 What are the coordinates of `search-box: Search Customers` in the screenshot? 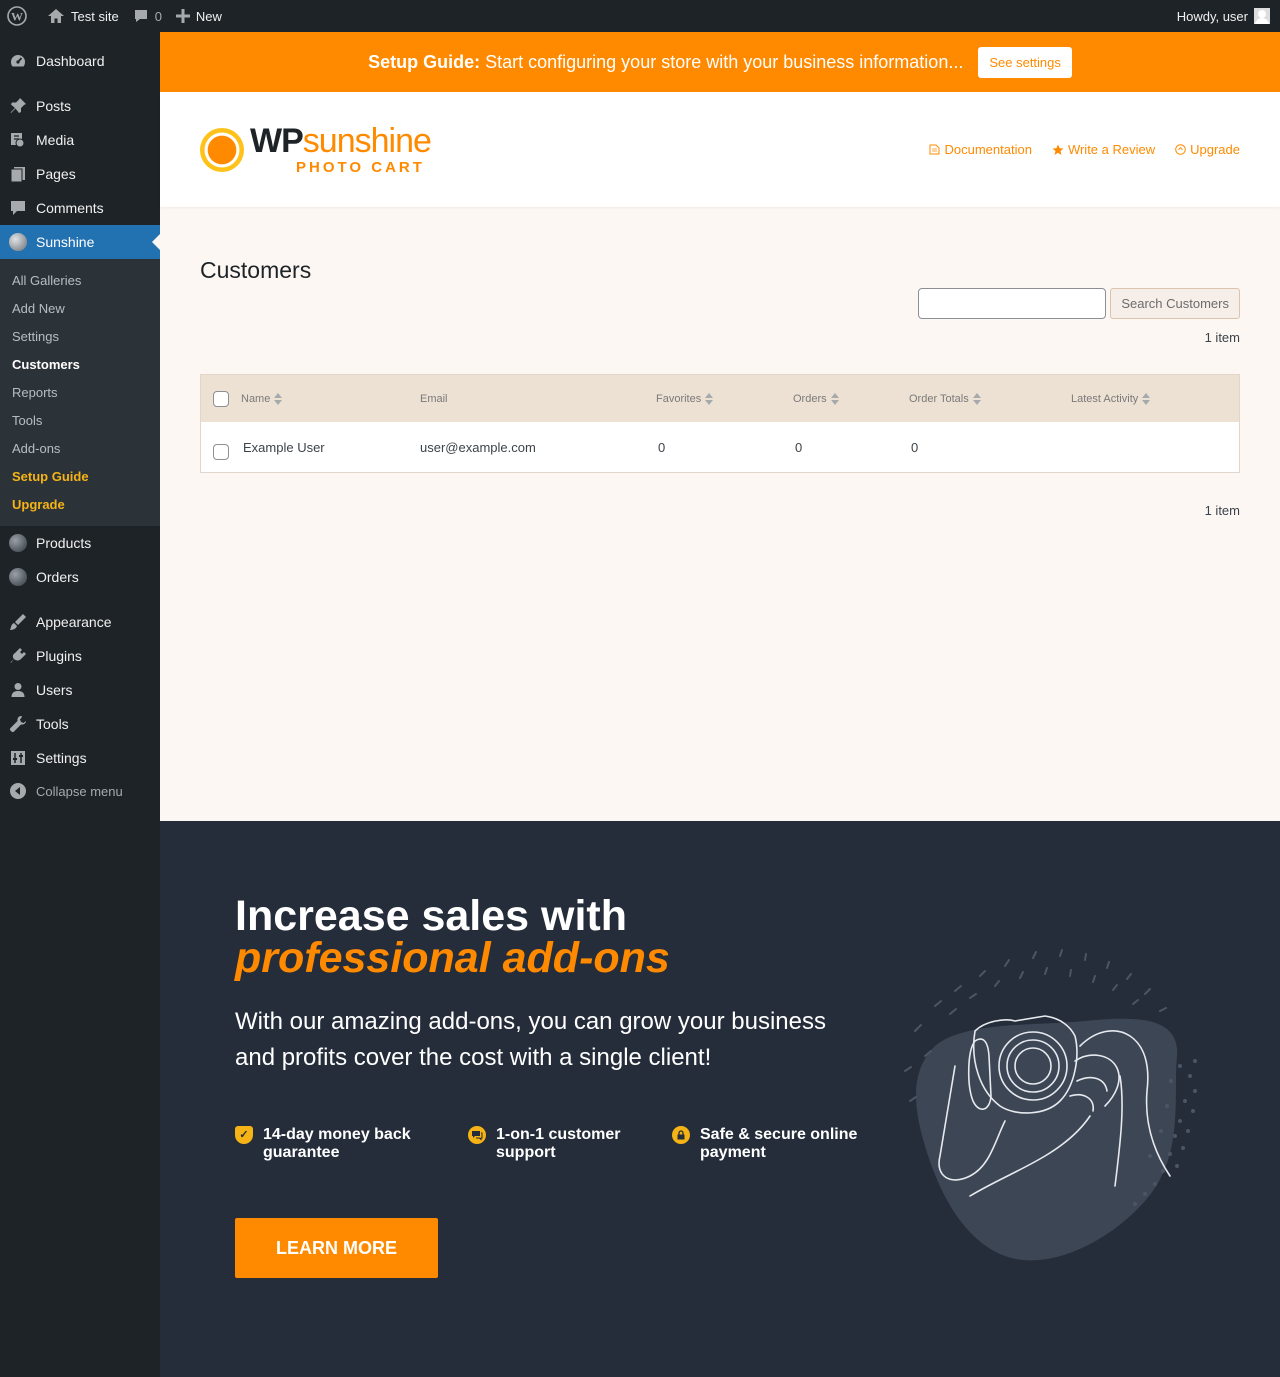 It's located at (1079, 303).